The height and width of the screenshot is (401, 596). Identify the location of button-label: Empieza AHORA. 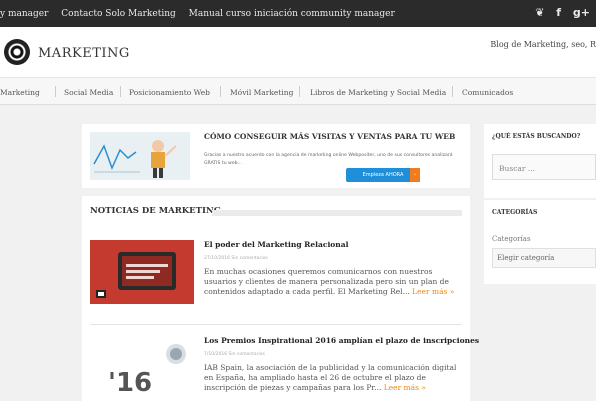
(383, 175).